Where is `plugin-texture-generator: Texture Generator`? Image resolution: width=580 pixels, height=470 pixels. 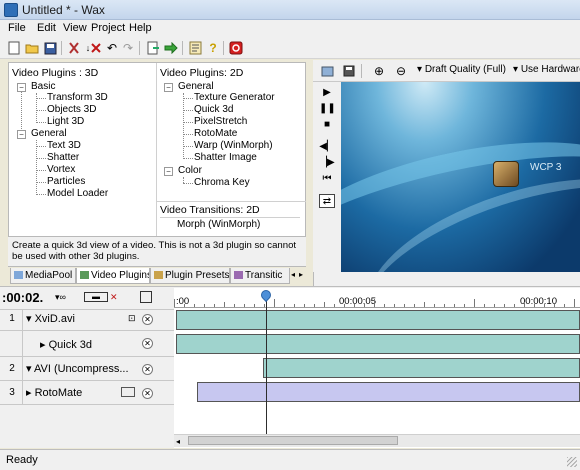 plugin-texture-generator: Texture Generator is located at coordinates (234, 97).